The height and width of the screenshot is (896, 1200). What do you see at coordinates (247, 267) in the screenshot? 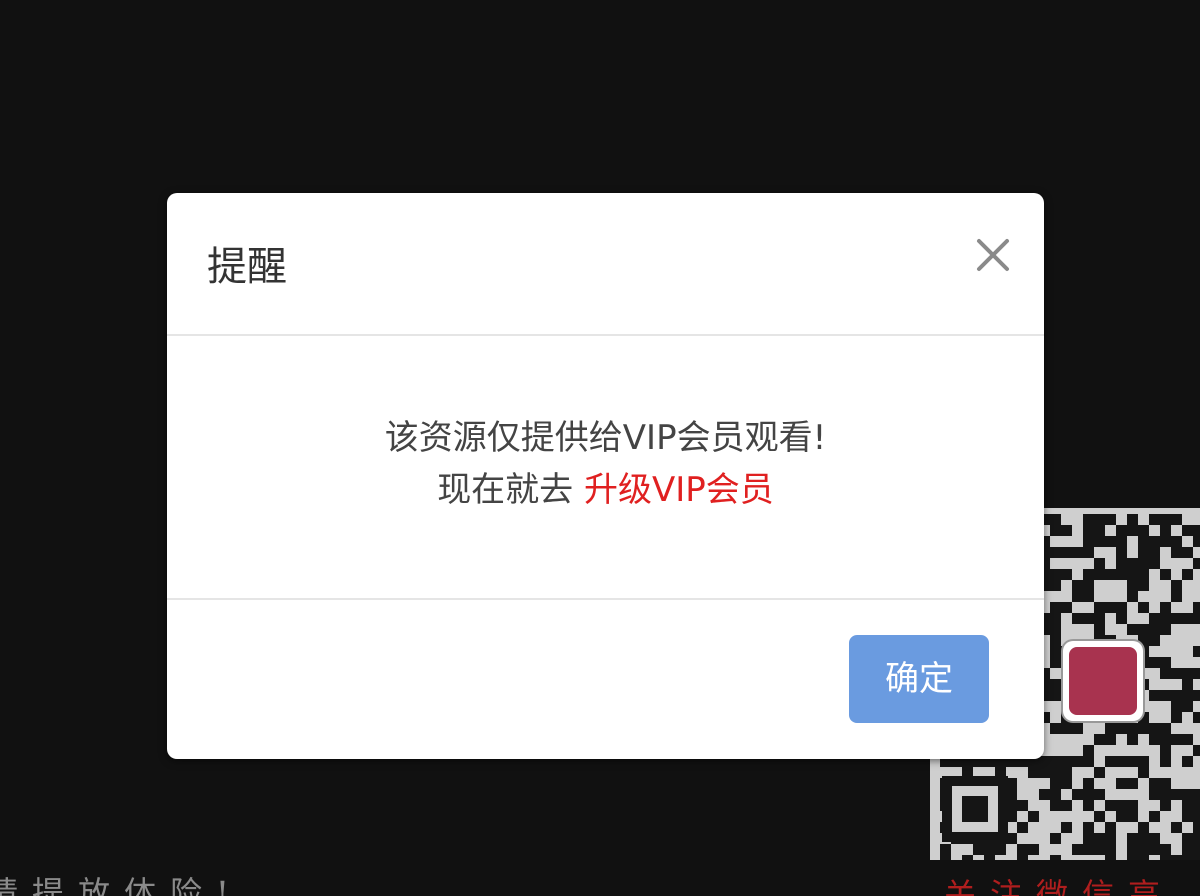
I see `dialog-title: 提醒` at bounding box center [247, 267].